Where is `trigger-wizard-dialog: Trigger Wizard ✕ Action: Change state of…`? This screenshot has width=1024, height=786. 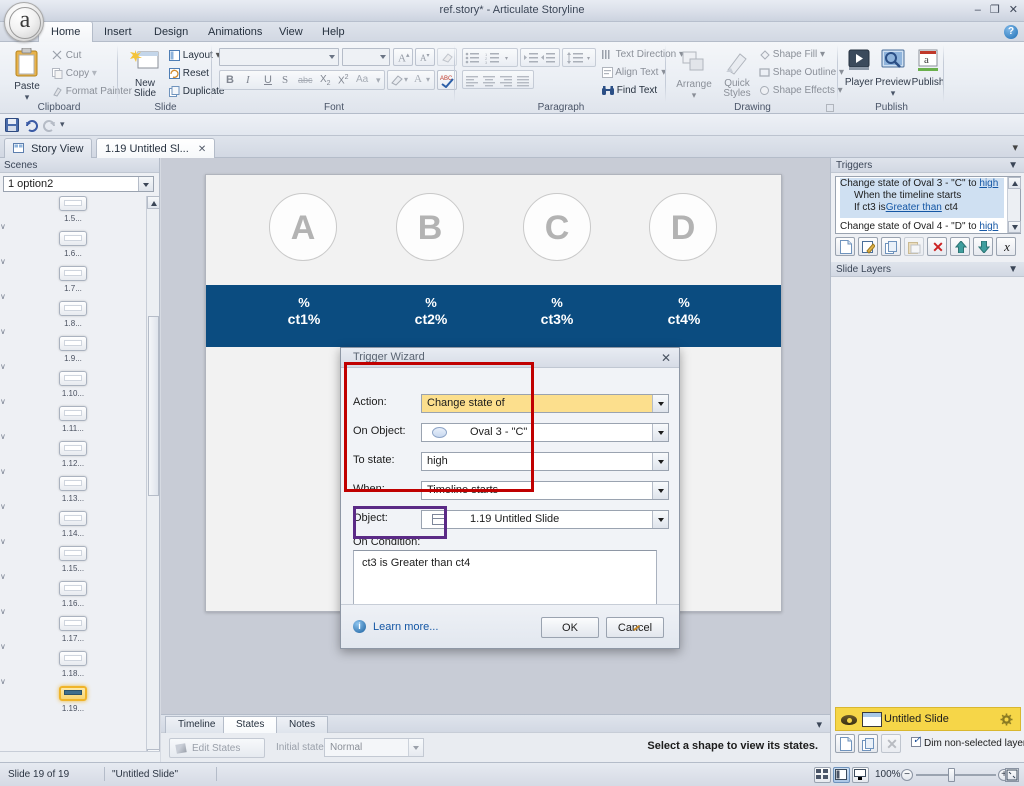 trigger-wizard-dialog: Trigger Wizard ✕ Action: Change state of… is located at coordinates (510, 498).